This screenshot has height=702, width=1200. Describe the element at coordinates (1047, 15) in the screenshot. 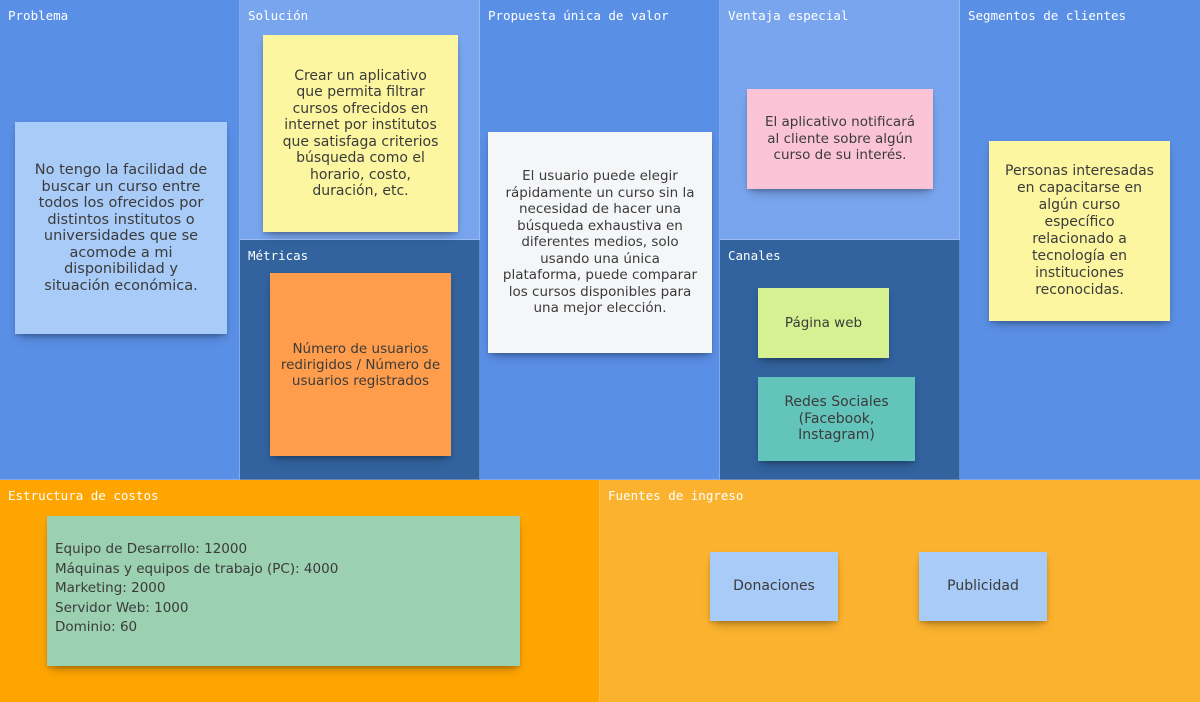

I see `section-title-segmentos-clientes: Segmentos de clientes` at that location.